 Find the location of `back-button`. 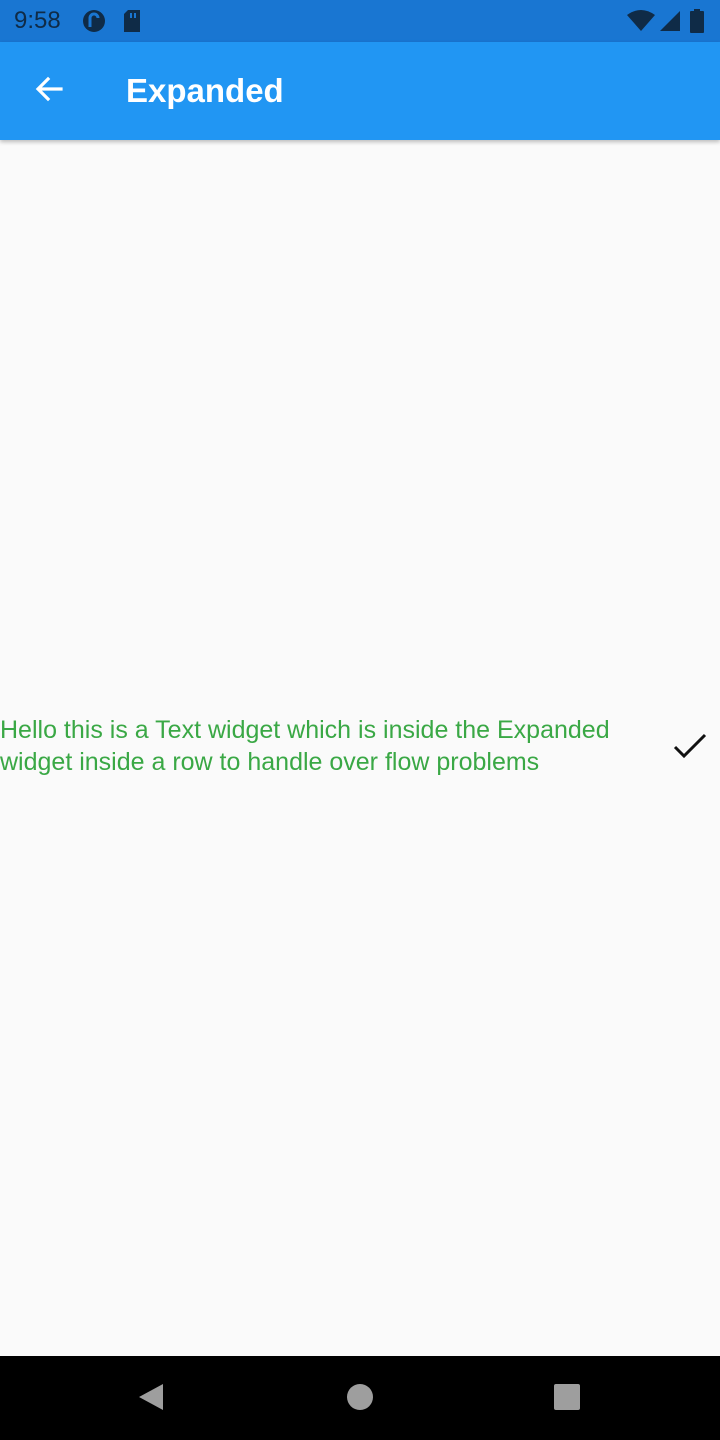

back-button is located at coordinates (49, 91).